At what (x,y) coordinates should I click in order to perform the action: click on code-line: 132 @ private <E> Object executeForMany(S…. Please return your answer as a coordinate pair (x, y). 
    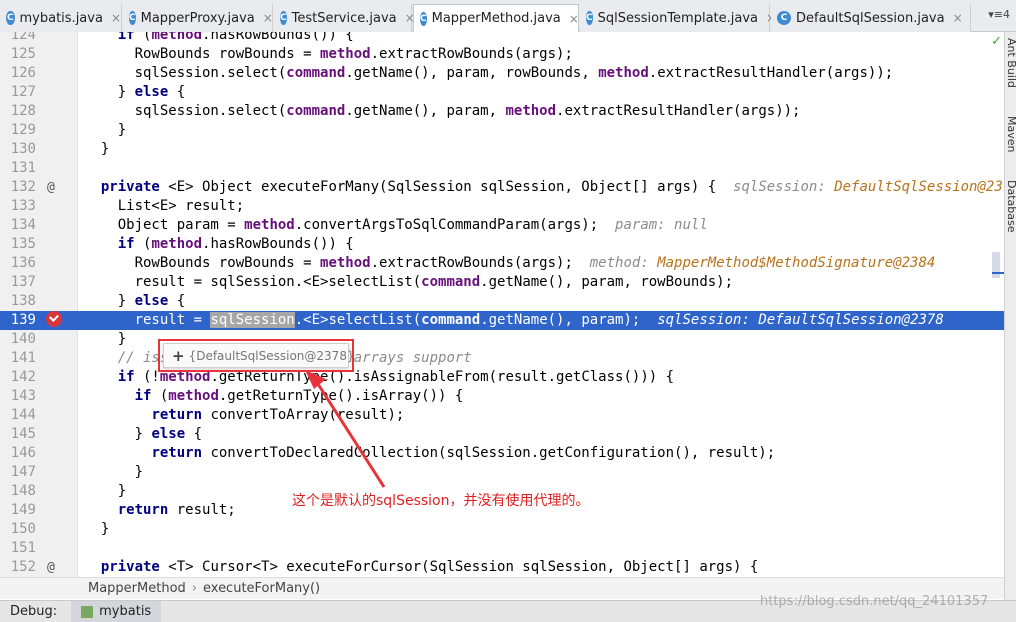
    Looking at the image, I should click on (507, 187).